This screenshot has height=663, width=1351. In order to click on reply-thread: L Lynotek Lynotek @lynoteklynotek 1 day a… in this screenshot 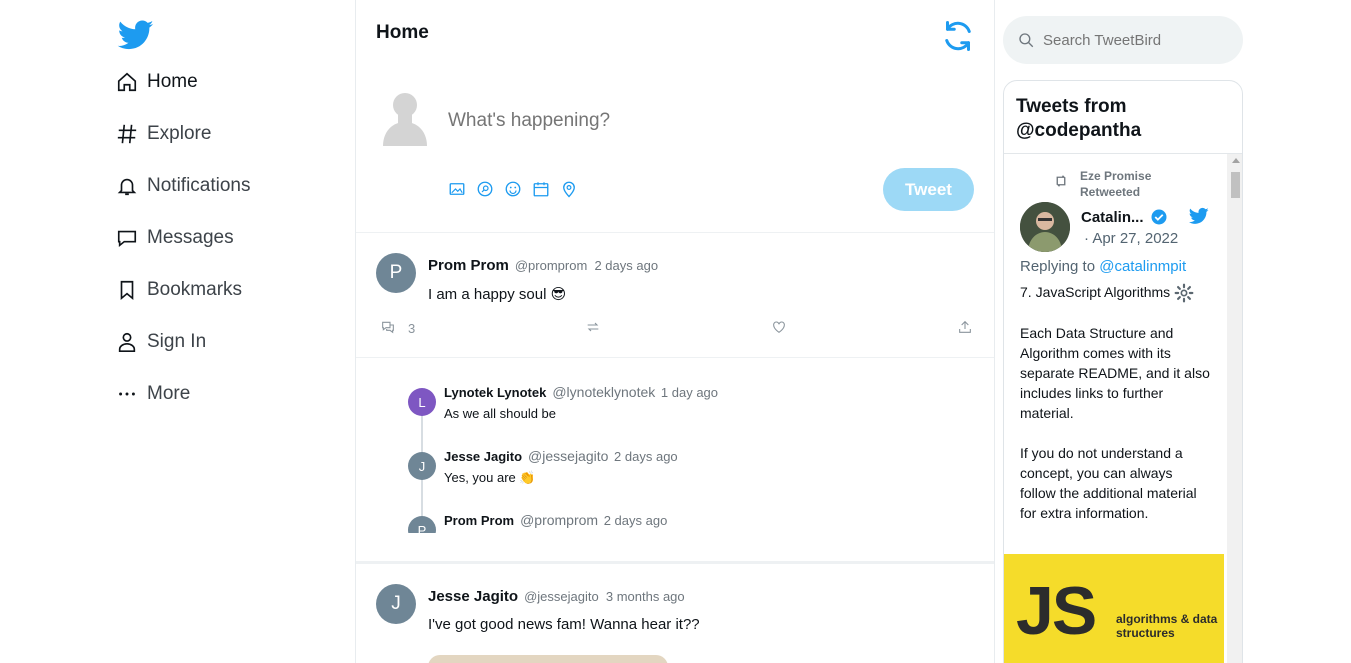, I will do `click(675, 445)`.